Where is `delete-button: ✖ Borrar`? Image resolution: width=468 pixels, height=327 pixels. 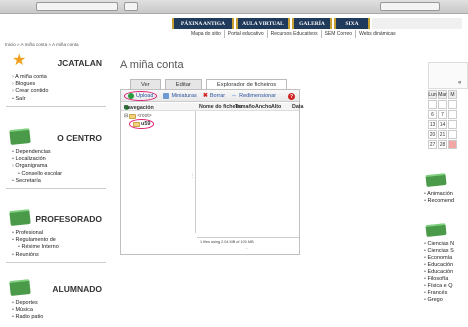 delete-button: ✖ Borrar is located at coordinates (214, 96).